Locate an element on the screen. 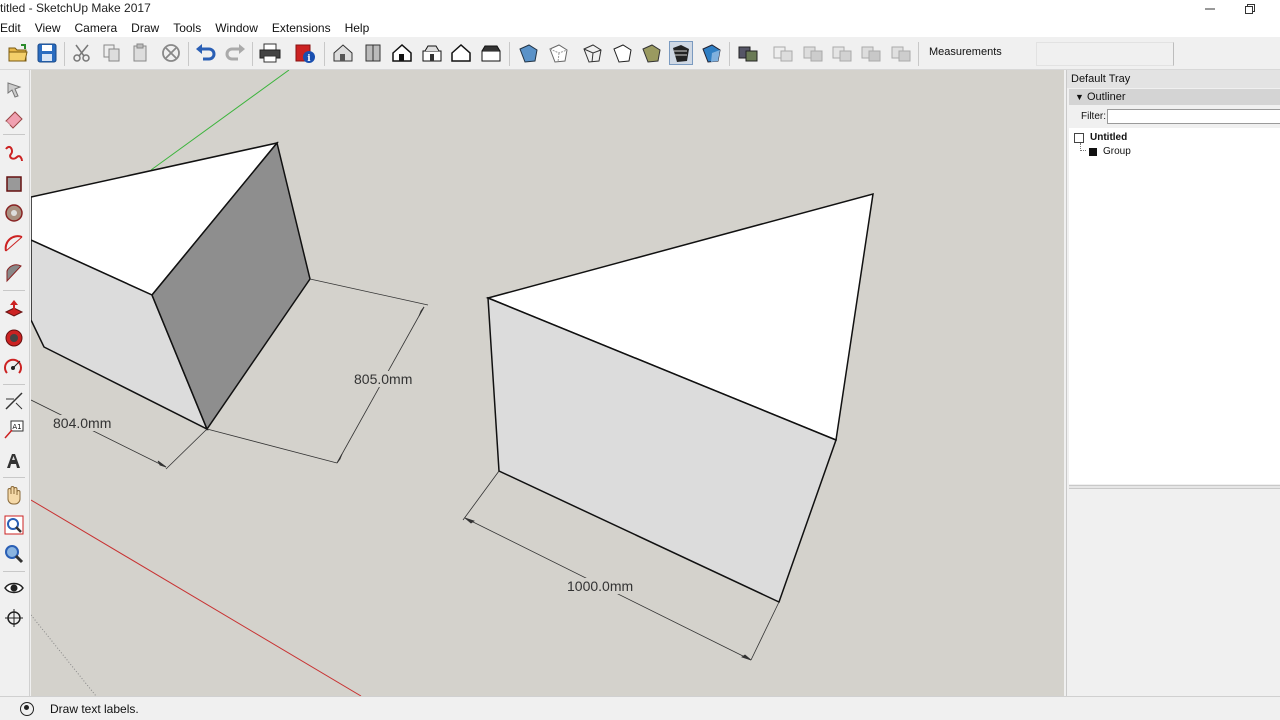 The height and width of the screenshot is (720, 1280). hidden-line-icon is located at coordinates (622, 53).